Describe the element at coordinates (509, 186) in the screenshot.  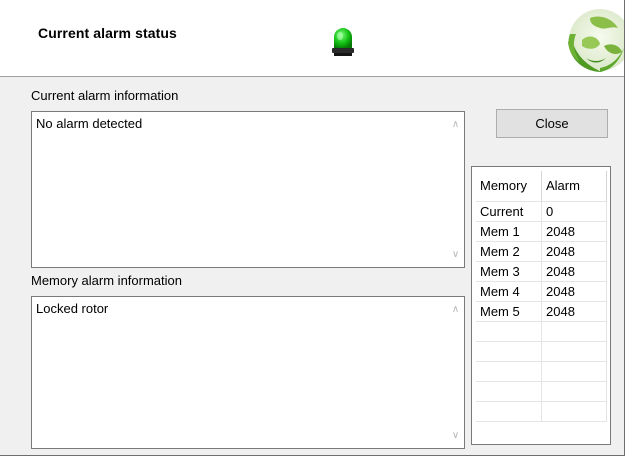
I see `column-header-memory: Memory` at that location.